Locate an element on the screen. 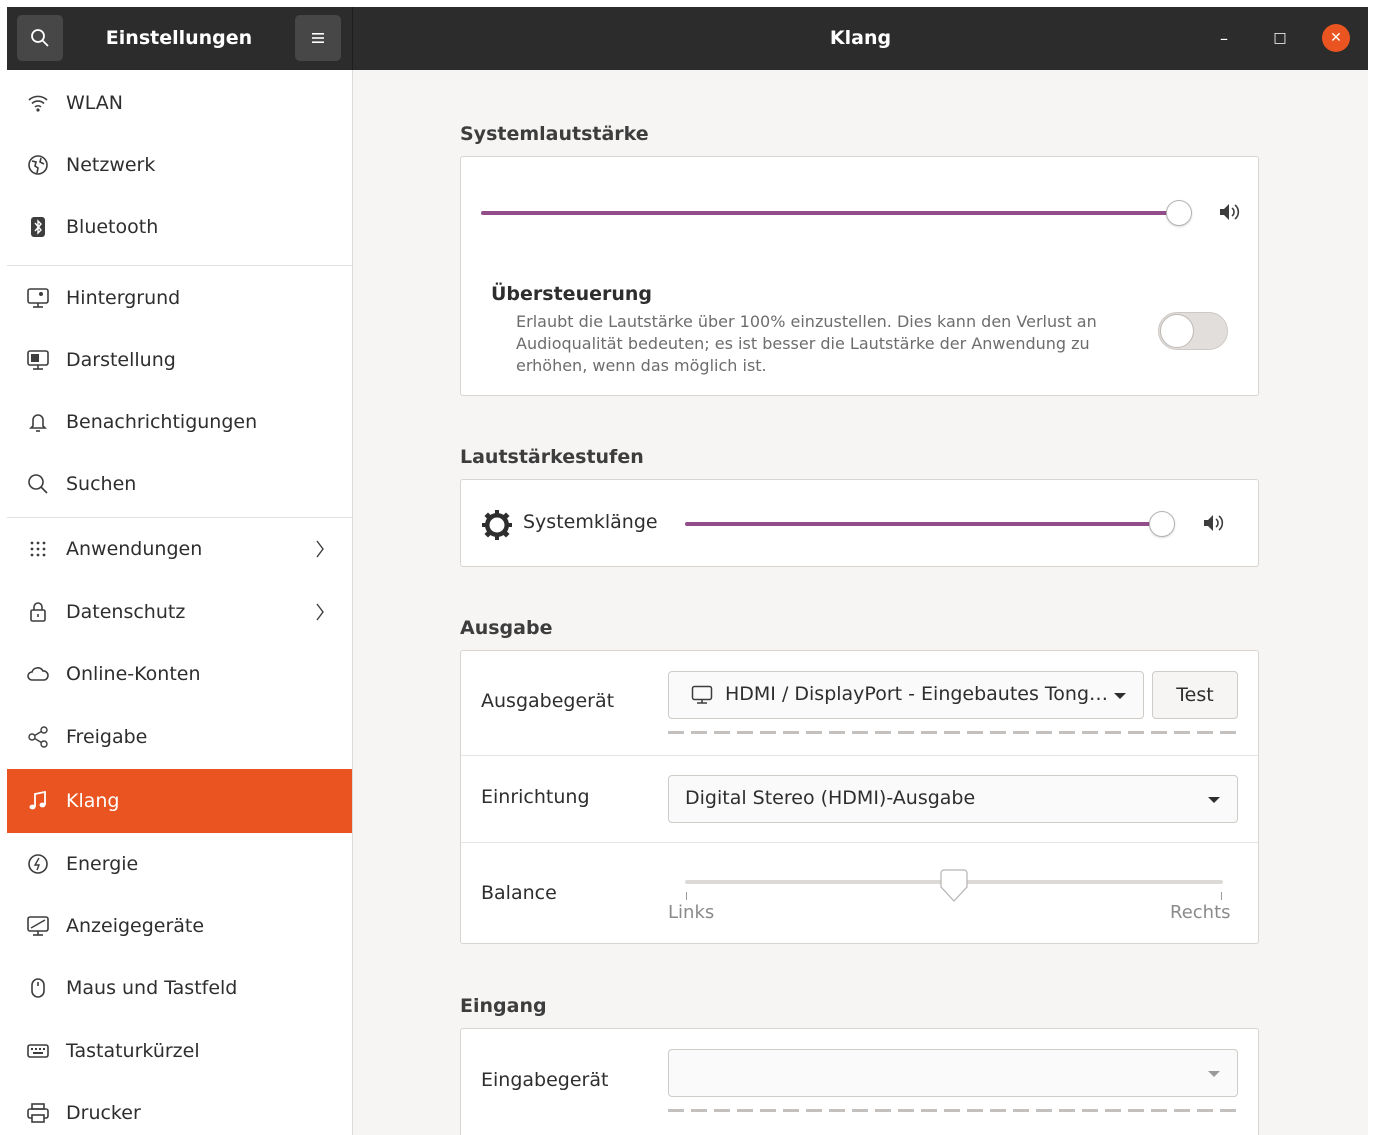 This screenshot has height=1135, width=1373. sidebar-item-label: Online-Konten is located at coordinates (133, 674).